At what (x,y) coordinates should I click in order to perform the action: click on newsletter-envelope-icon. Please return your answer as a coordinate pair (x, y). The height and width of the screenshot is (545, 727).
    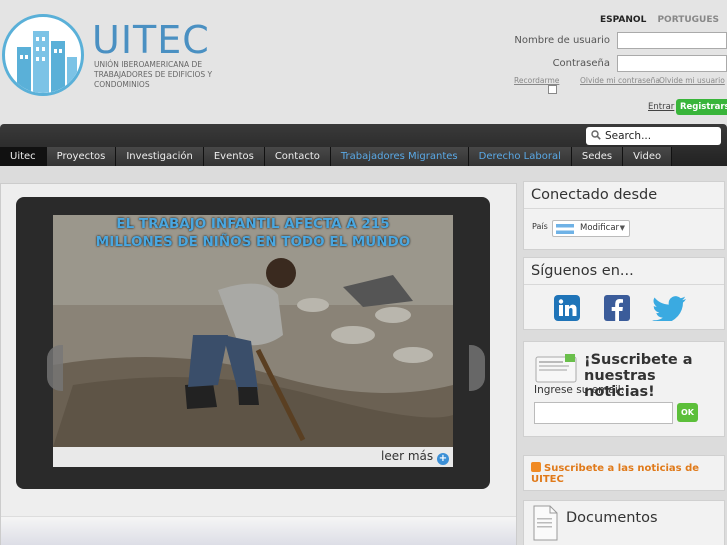
    Looking at the image, I should click on (556, 368).